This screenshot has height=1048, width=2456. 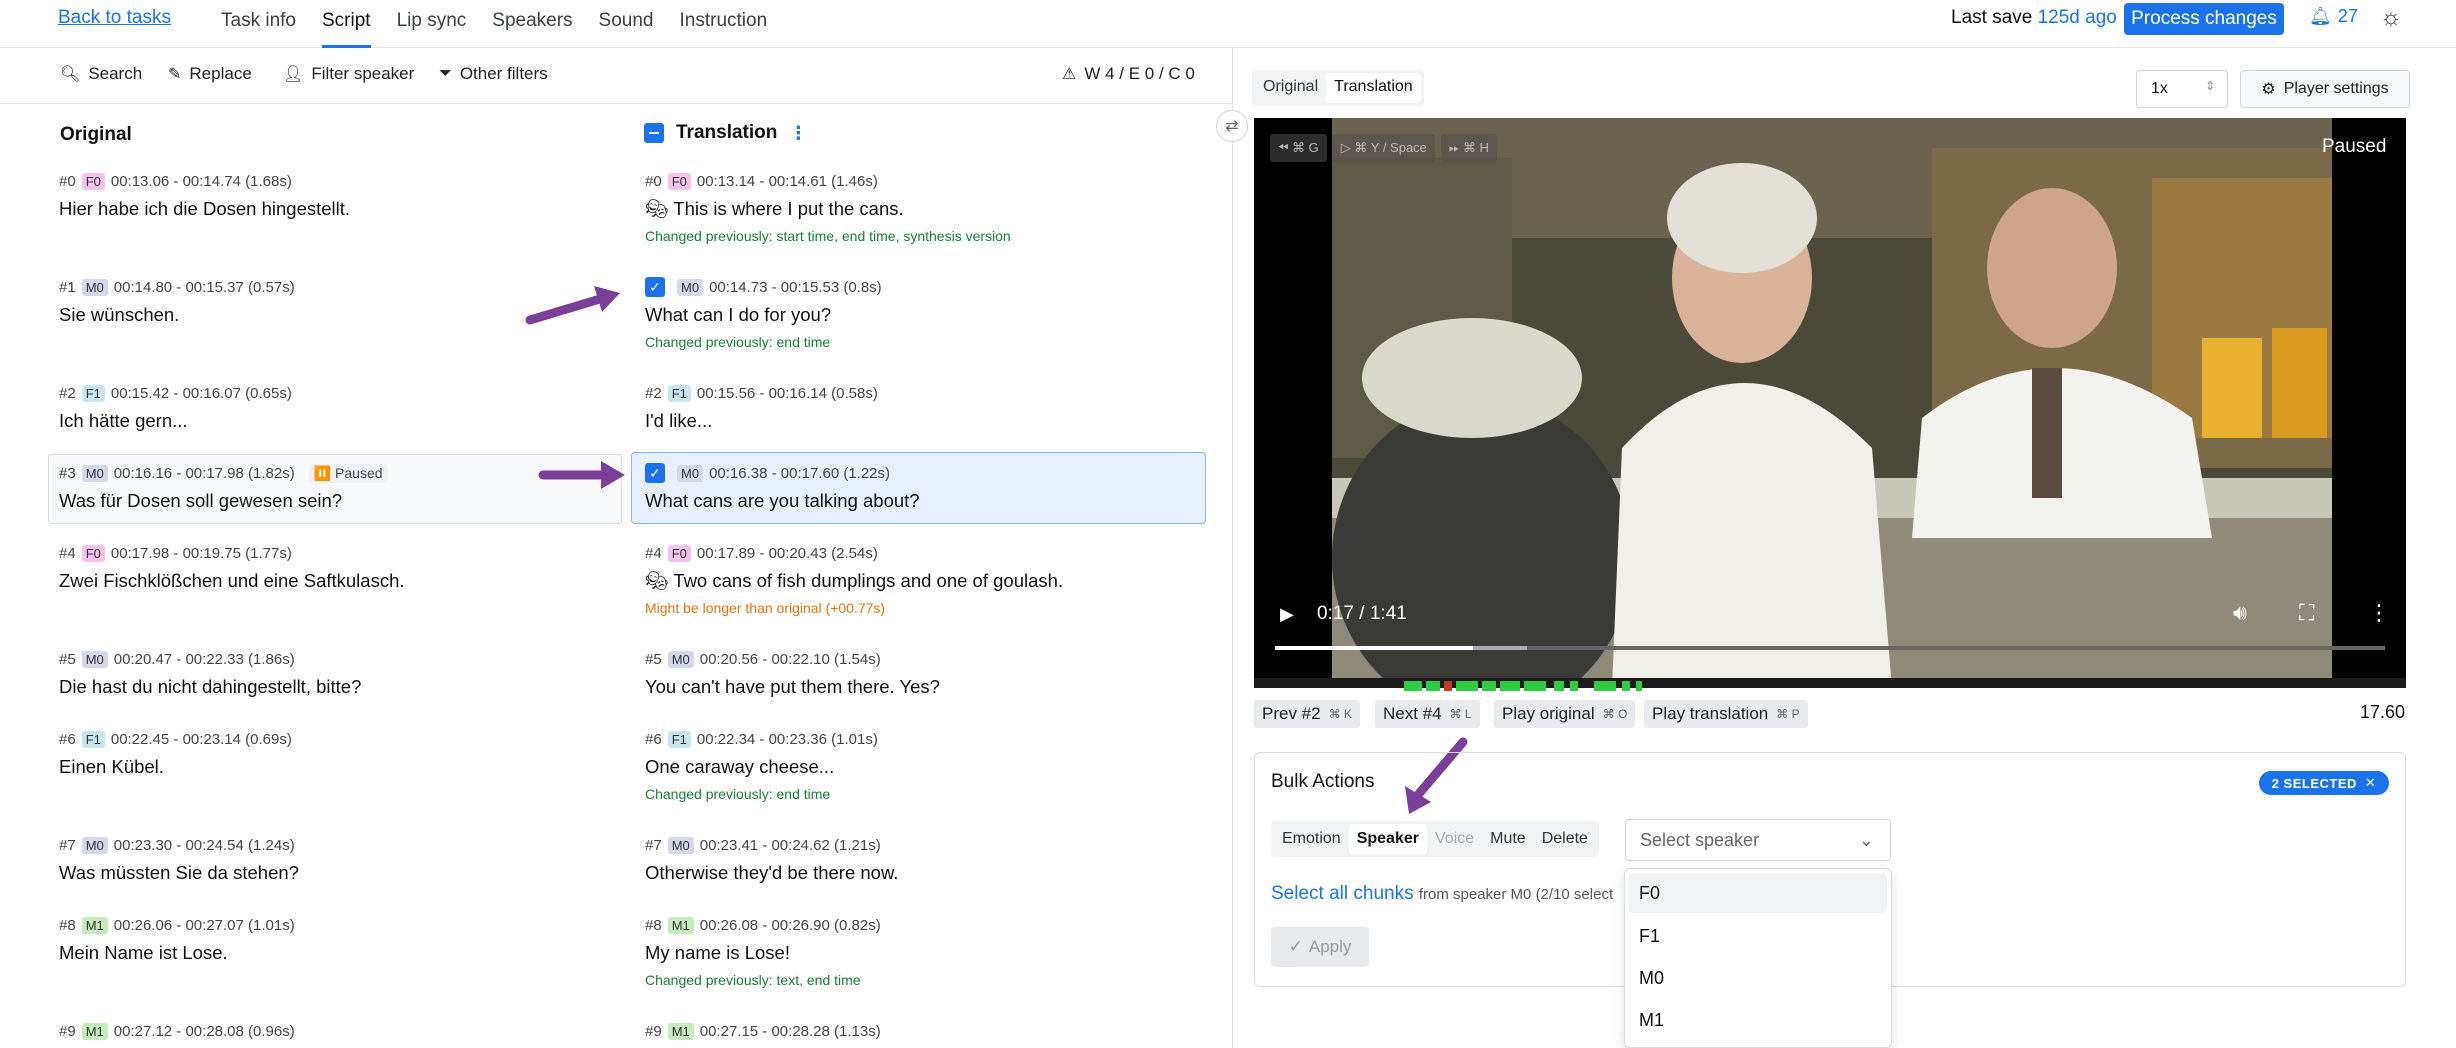 What do you see at coordinates (2391, 18) in the screenshot?
I see `theme-toggle-icon: ☼` at bounding box center [2391, 18].